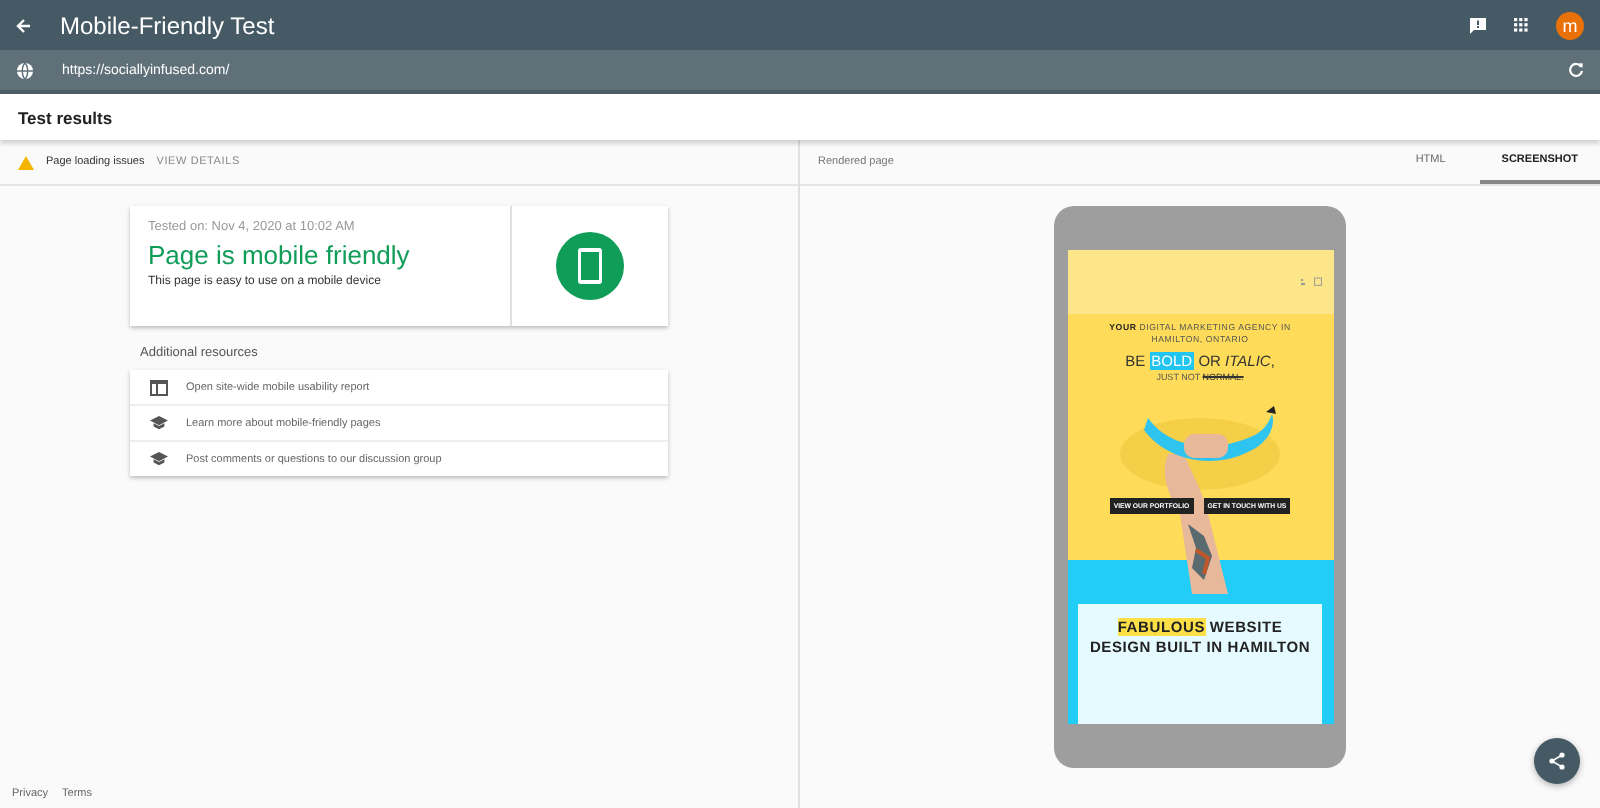 This screenshot has height=808, width=1600. I want to click on share-icon, so click(1557, 761).